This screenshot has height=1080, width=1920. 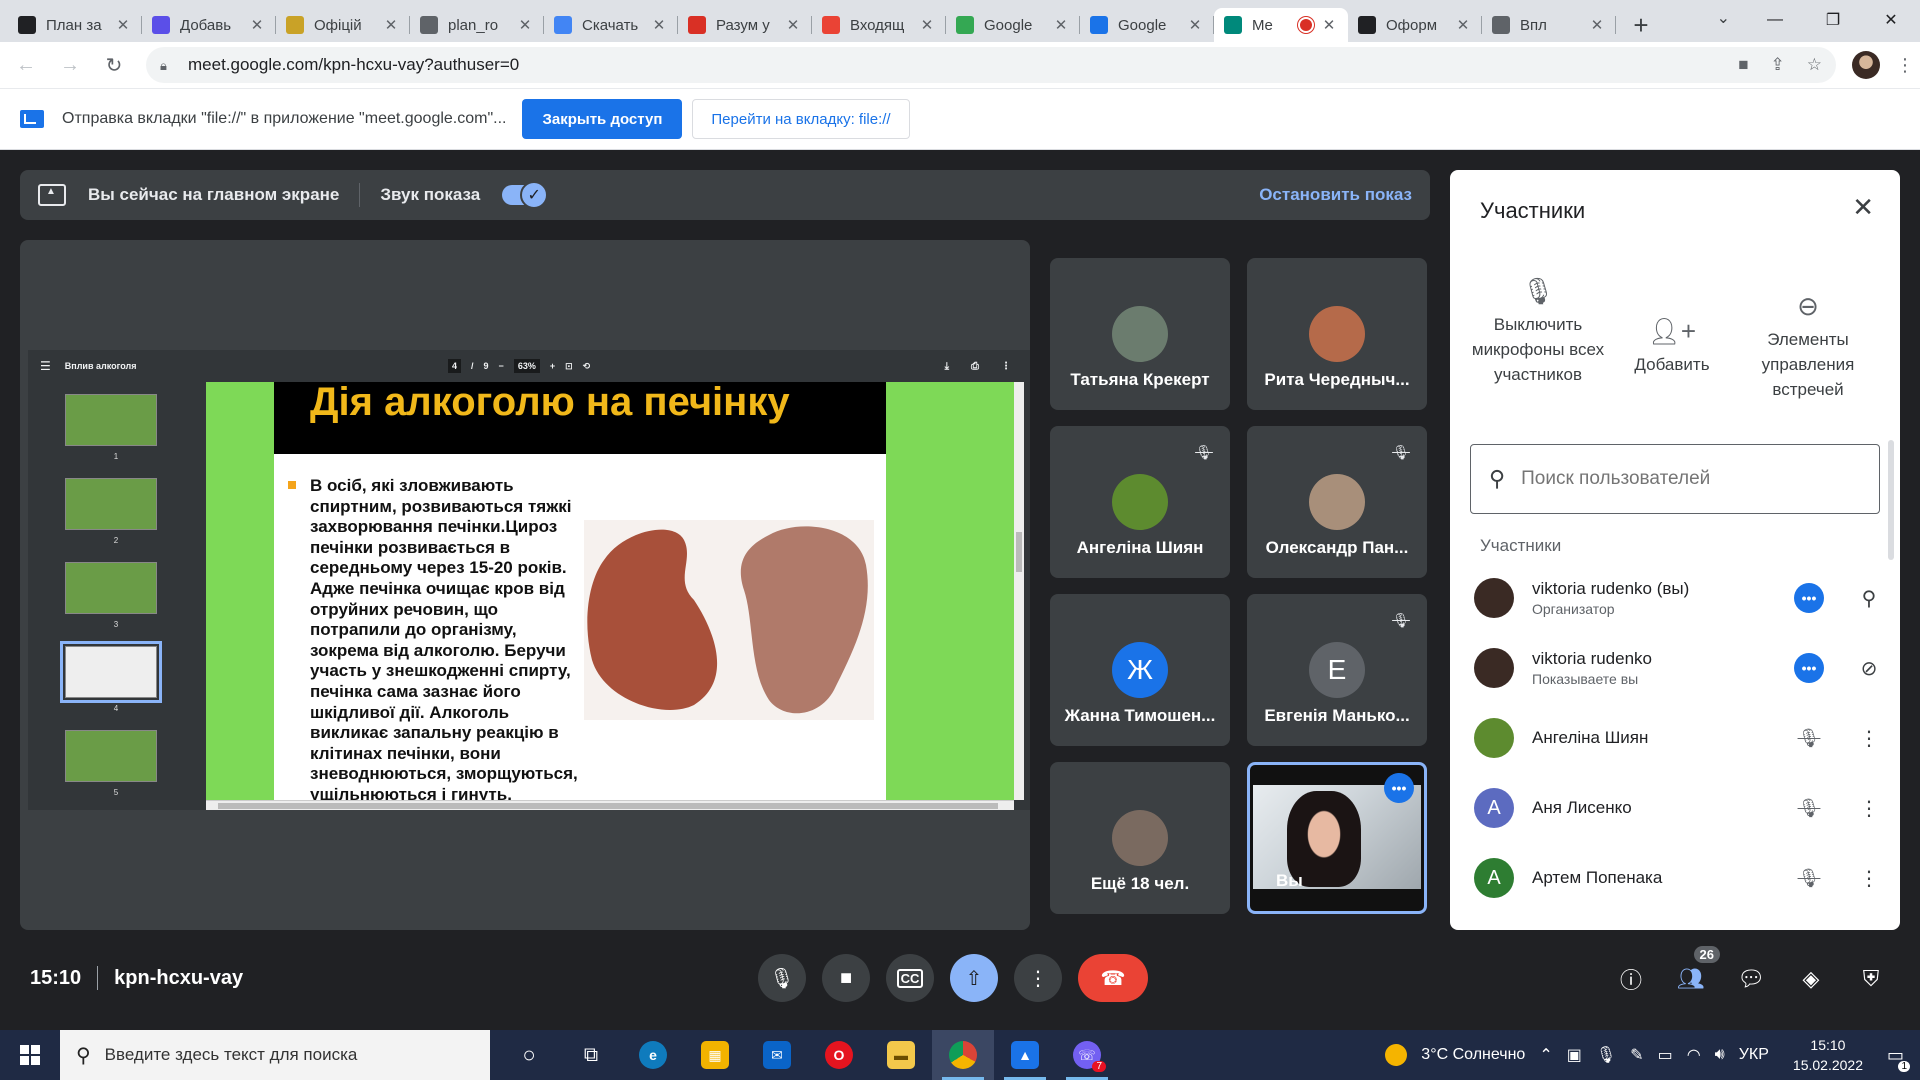 I want to click on pdf-more-icon: ⋮, so click(x=1006, y=366).